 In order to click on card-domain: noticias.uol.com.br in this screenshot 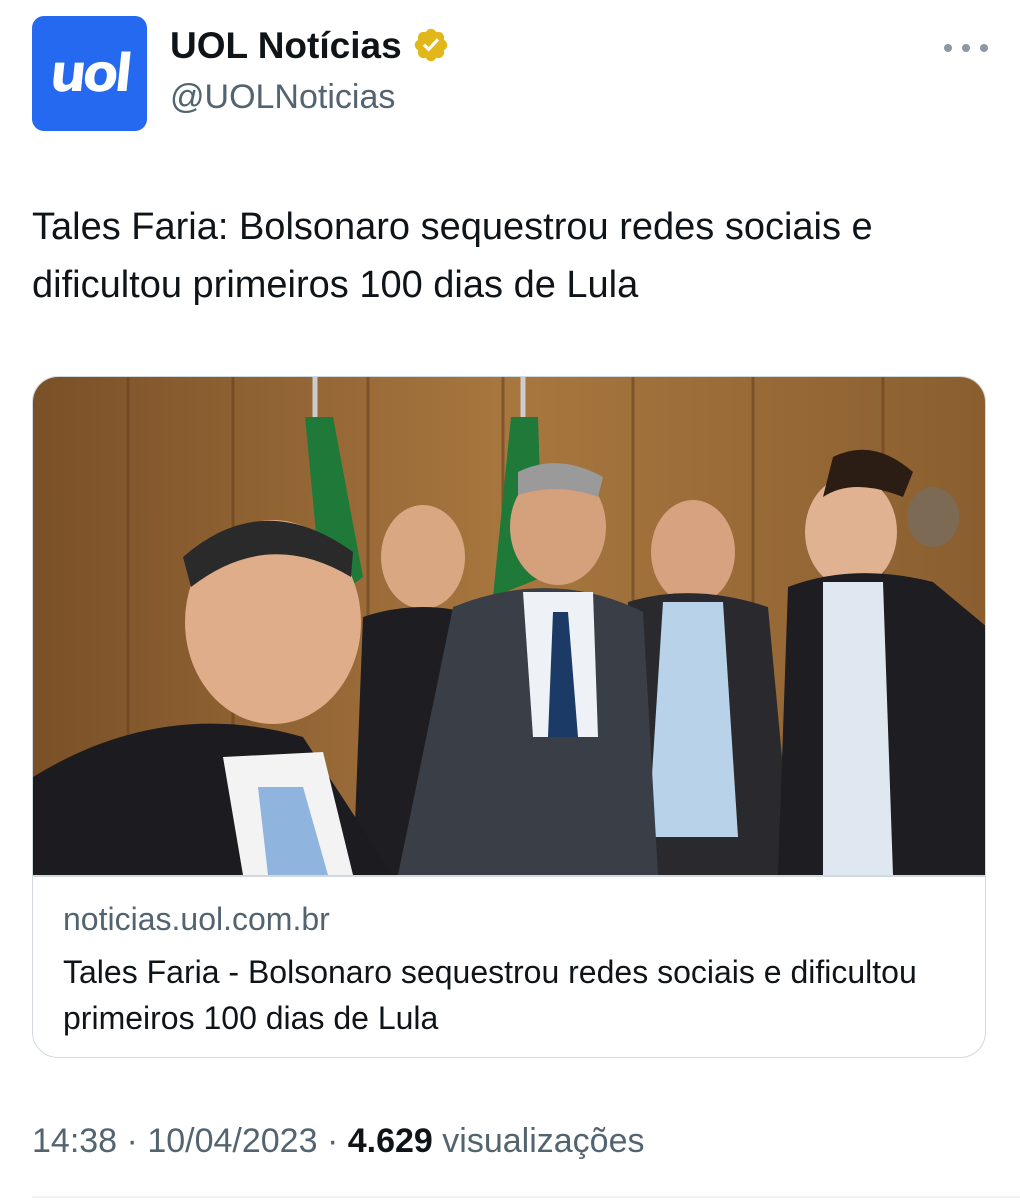, I will do `click(196, 919)`.